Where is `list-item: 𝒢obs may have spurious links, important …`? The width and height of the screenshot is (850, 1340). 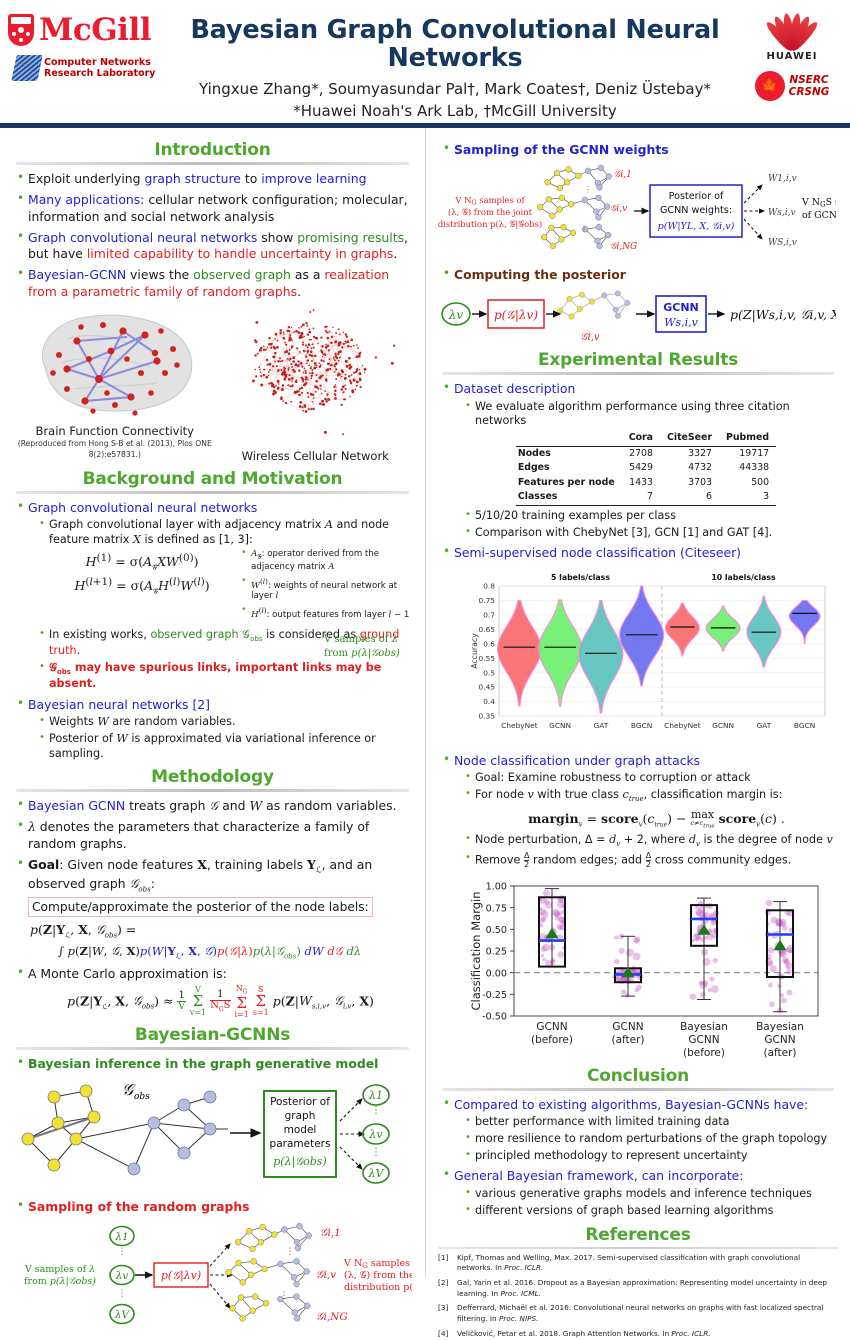 list-item: 𝒢obs may have spurious links, important … is located at coordinates (225, 676).